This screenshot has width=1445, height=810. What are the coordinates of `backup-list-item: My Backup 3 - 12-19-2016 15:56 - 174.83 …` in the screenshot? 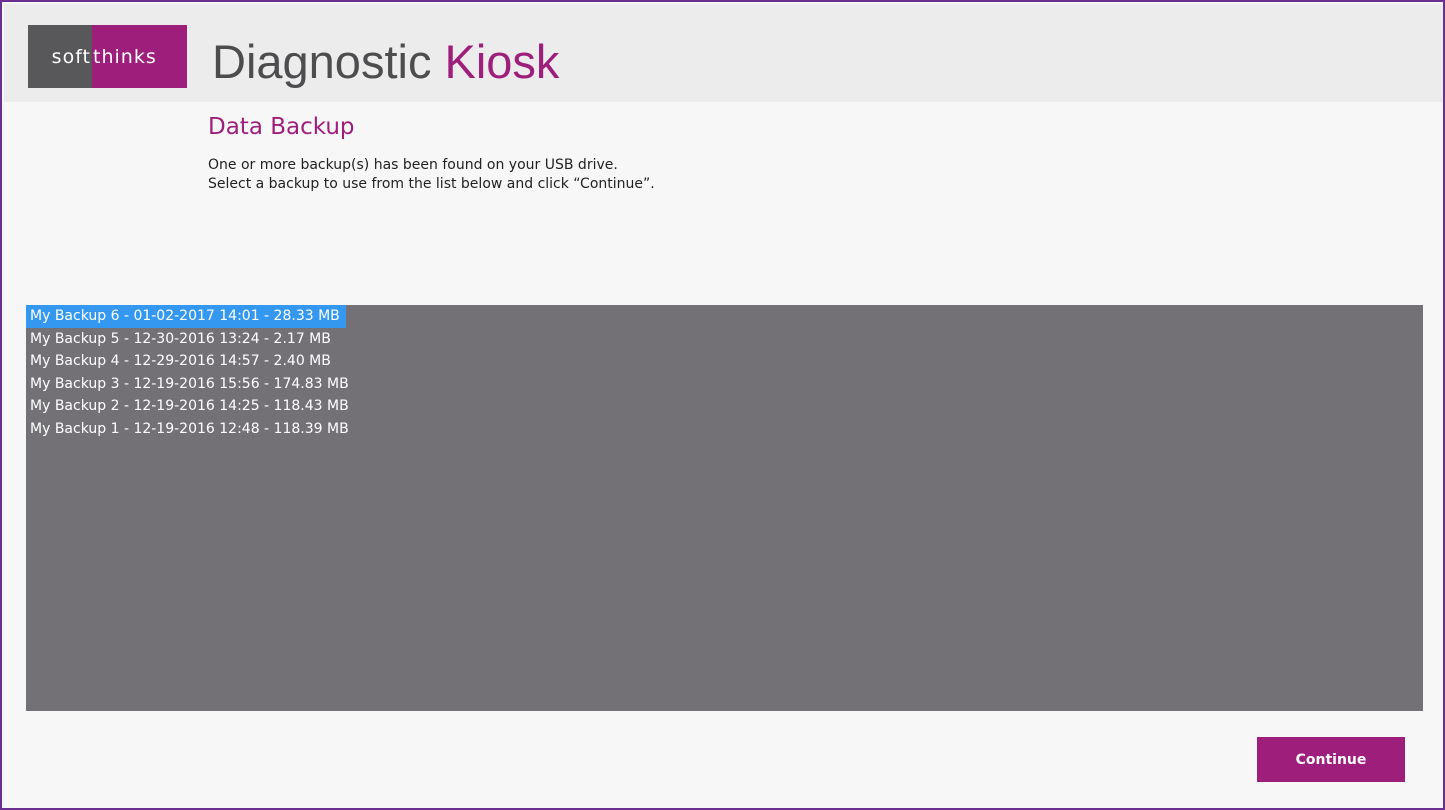 It's located at (190, 384).